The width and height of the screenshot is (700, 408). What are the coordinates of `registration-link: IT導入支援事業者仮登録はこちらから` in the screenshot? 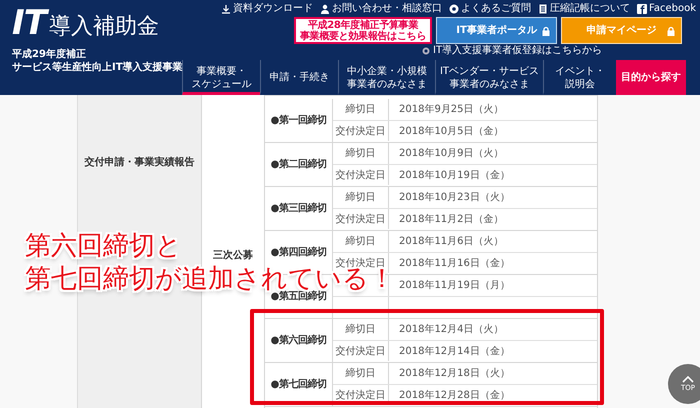 It's located at (512, 51).